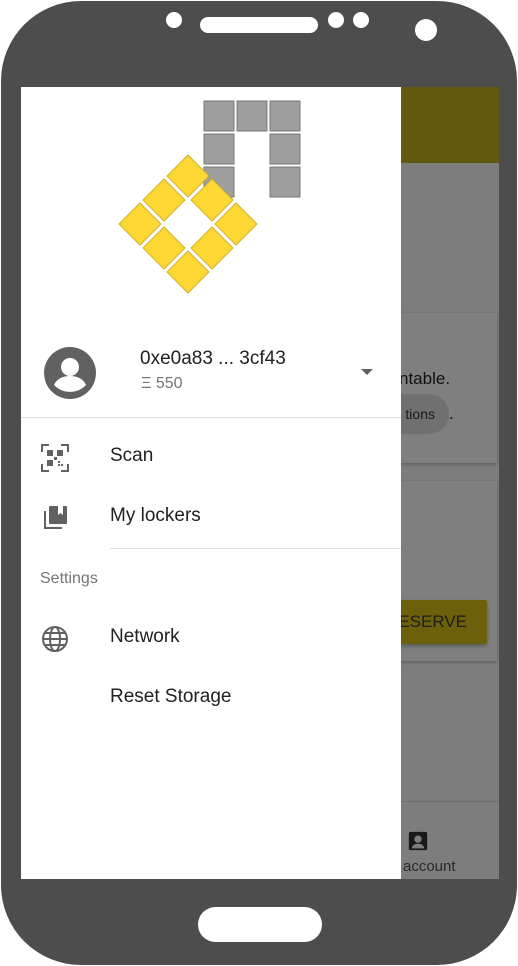  I want to click on globe-icon, so click(55, 639).